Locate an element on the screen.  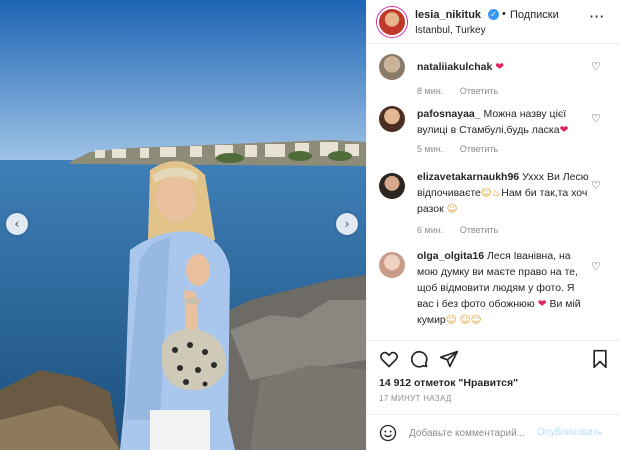
comment-meta: 8 мин. Ответить is located at coordinates (464, 91).